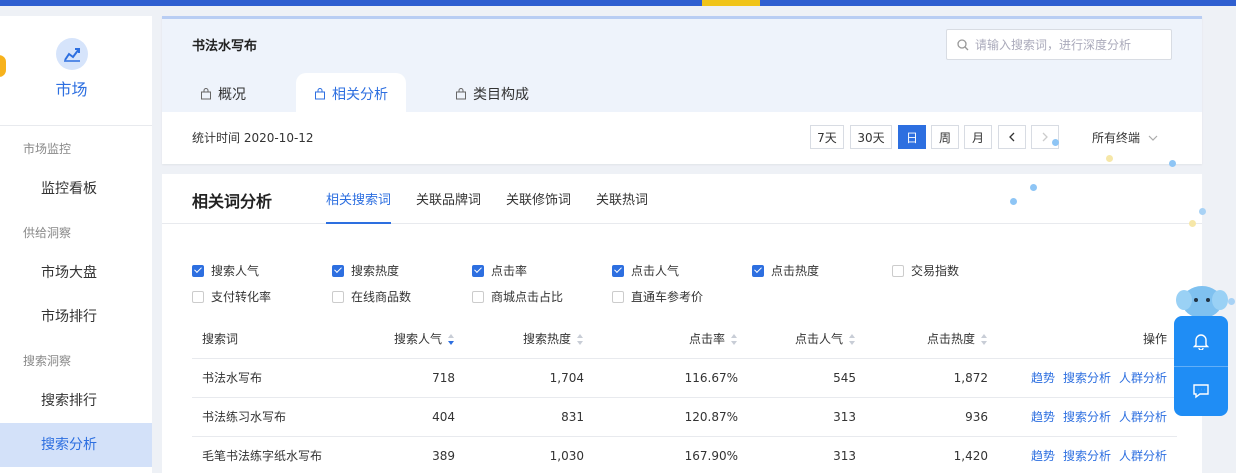 This screenshot has width=1236, height=473. Describe the element at coordinates (1201, 391) in the screenshot. I see `chat-button` at that location.